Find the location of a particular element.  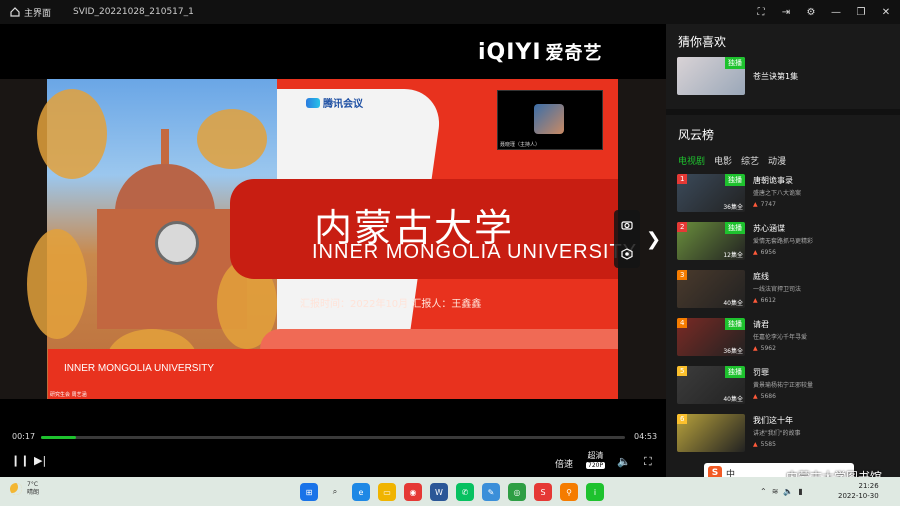

pause-icon: ❙❙ is located at coordinates (20, 460).